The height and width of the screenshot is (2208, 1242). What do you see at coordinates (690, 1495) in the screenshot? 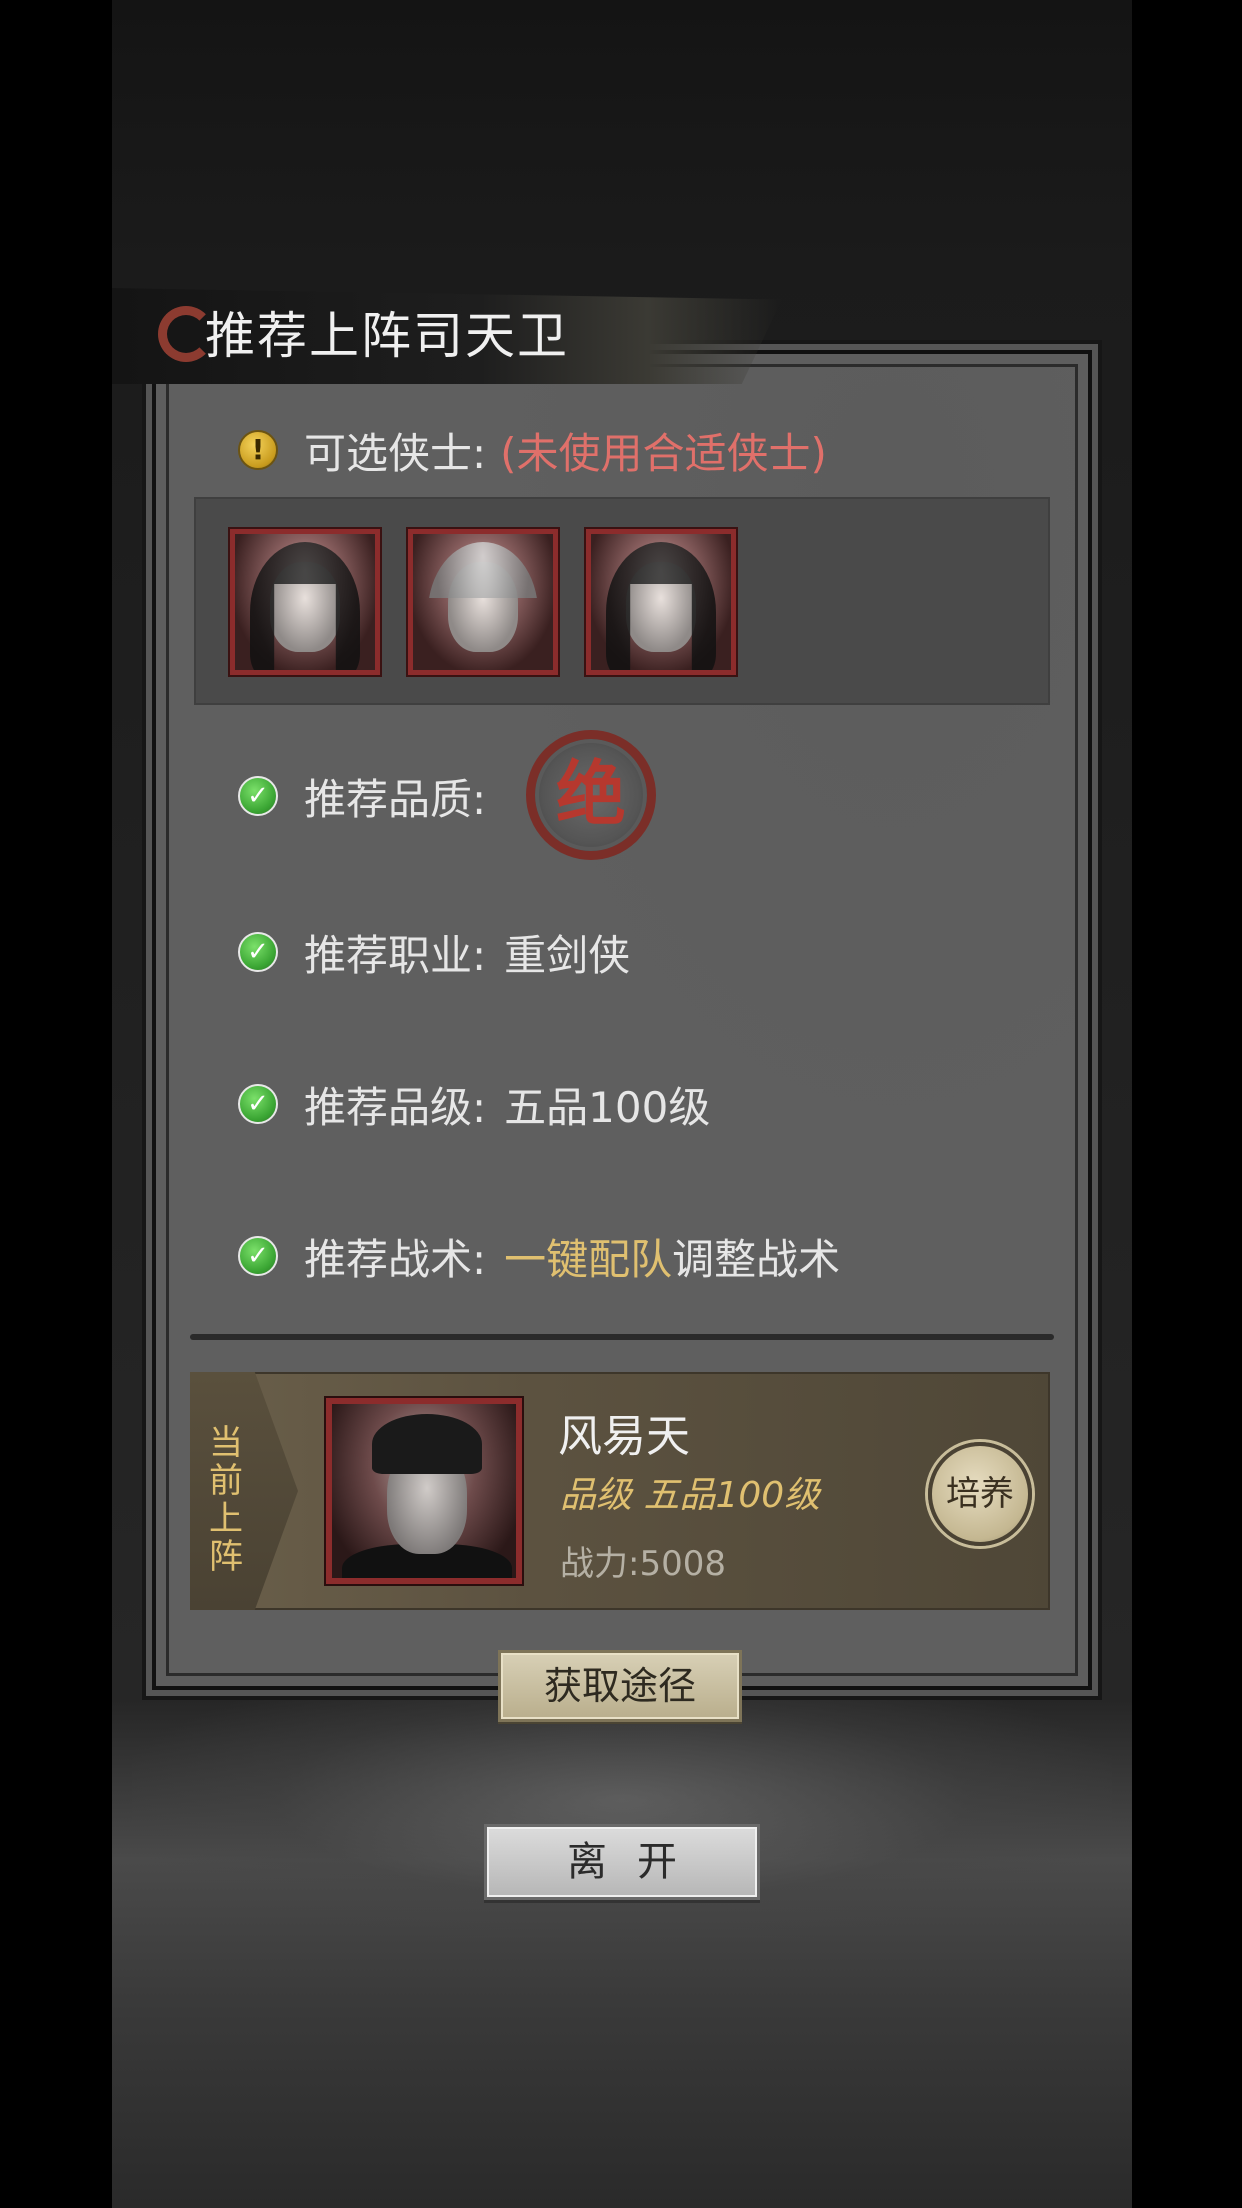
I see `current-hero-rank: 品级 五品100级` at bounding box center [690, 1495].